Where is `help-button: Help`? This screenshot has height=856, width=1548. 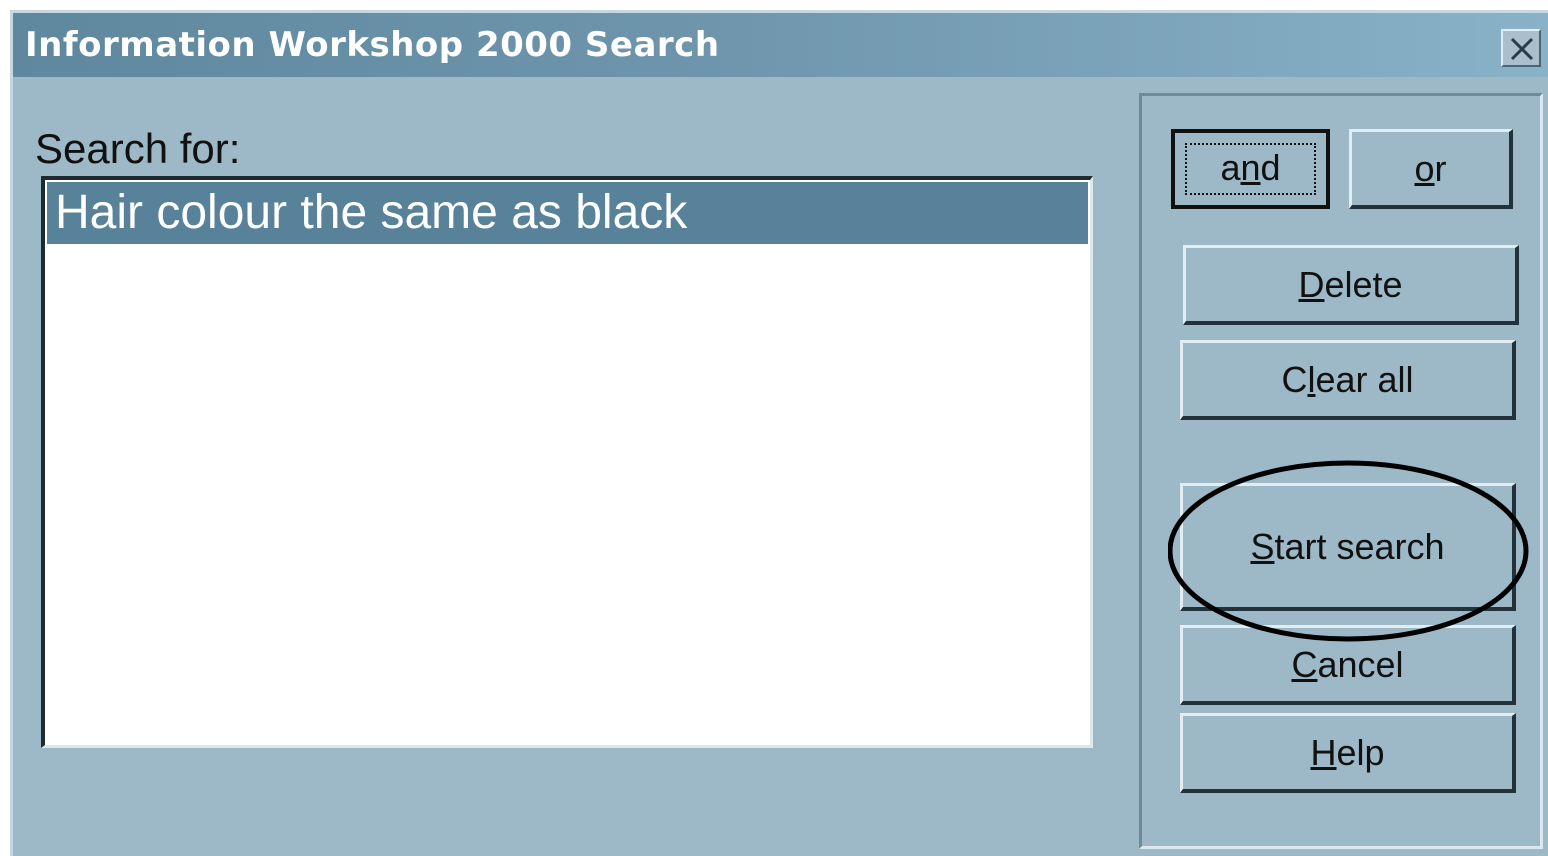 help-button: Help is located at coordinates (1348, 753).